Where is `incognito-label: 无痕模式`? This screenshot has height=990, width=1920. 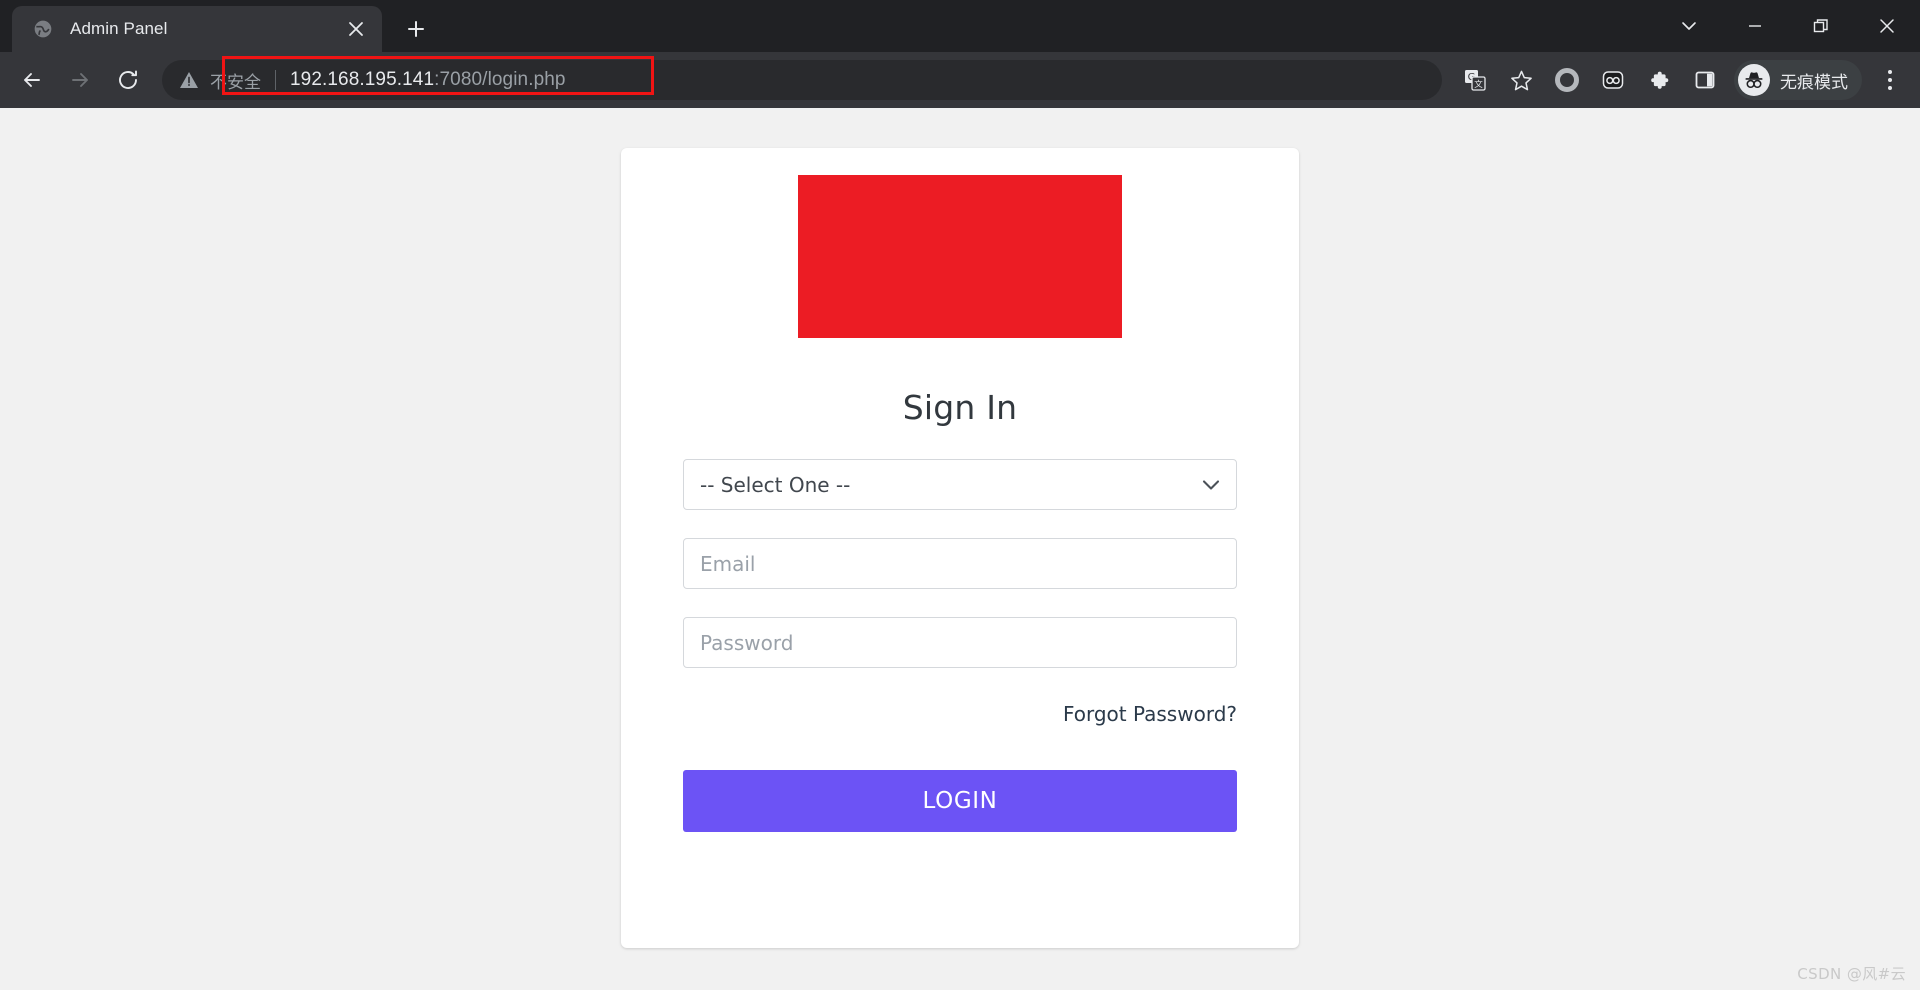
incognito-label: 无痕模式 is located at coordinates (1814, 82).